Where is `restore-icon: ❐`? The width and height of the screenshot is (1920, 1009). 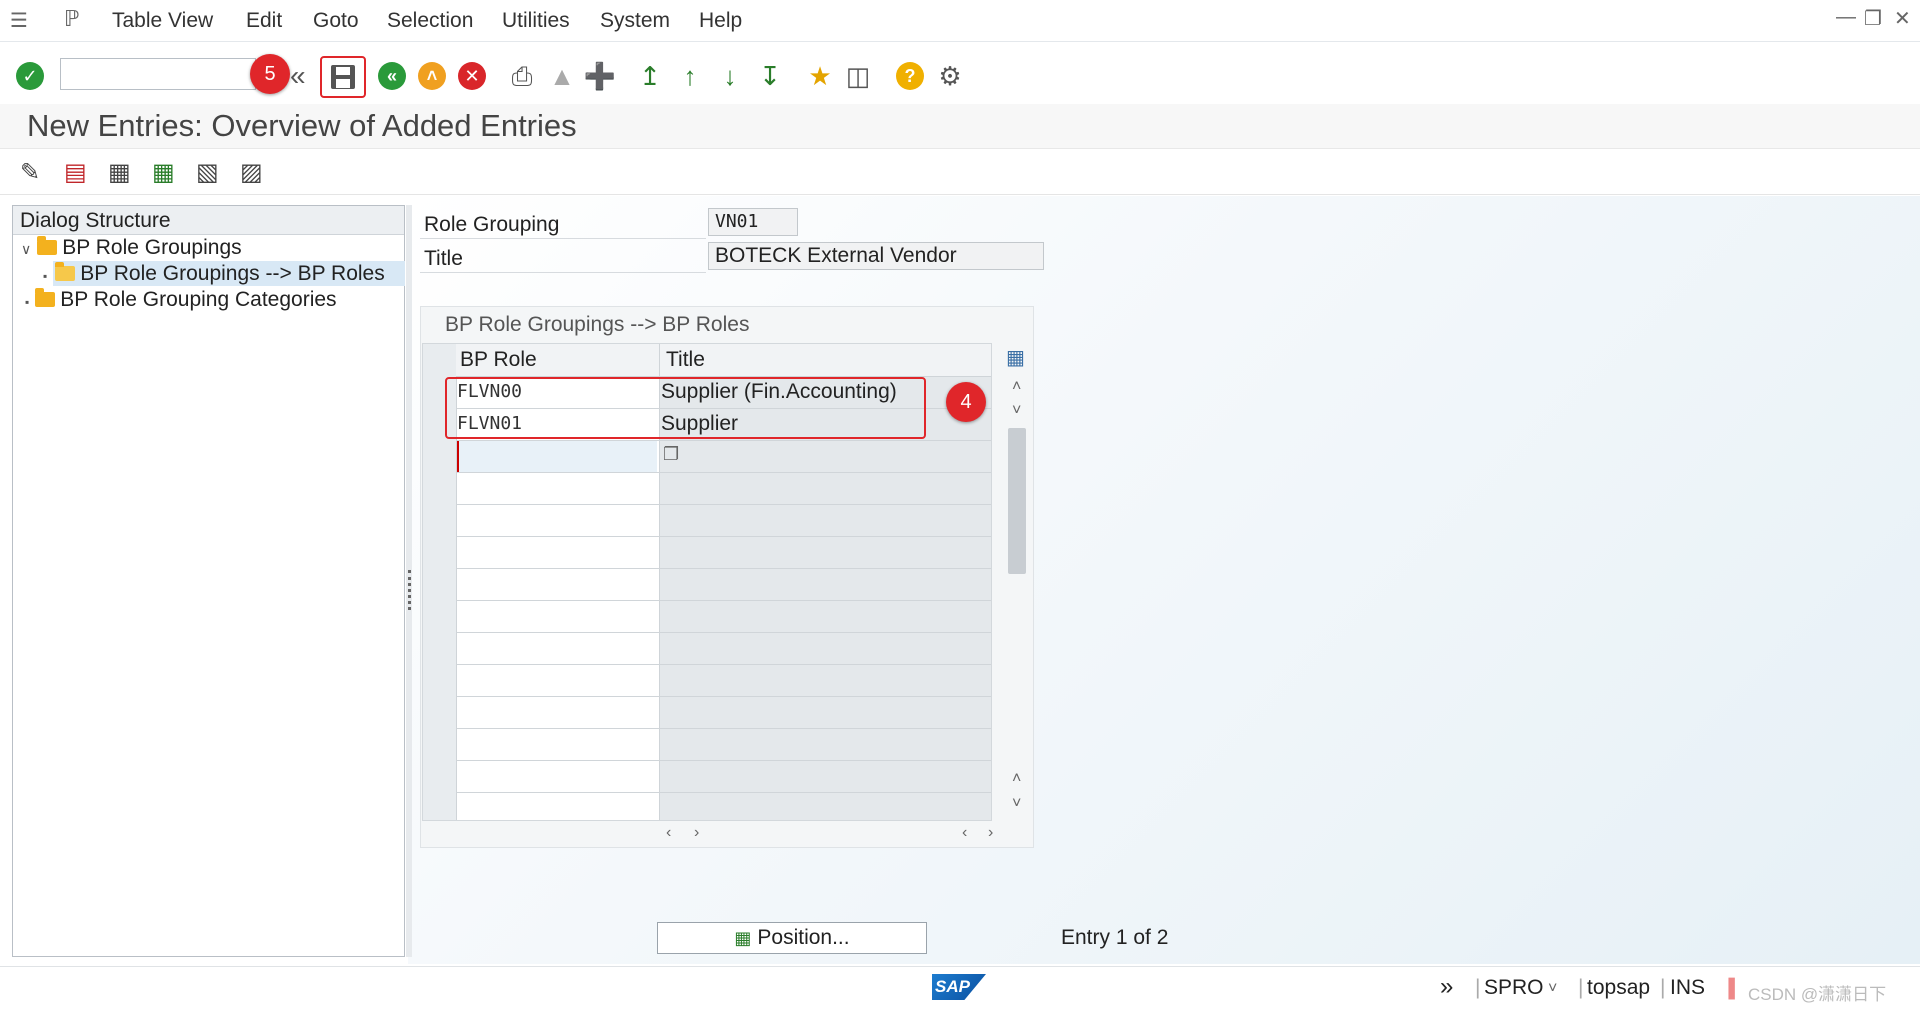
restore-icon: ❐ is located at coordinates (1873, 18).